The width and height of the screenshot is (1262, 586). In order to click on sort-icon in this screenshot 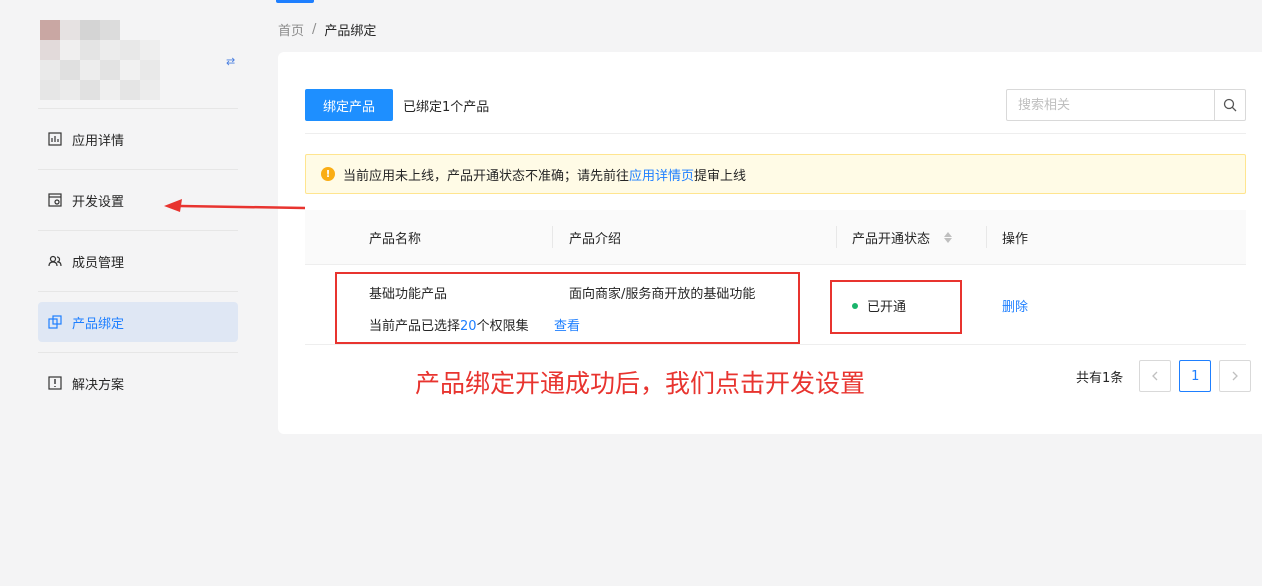, I will do `click(948, 237)`.